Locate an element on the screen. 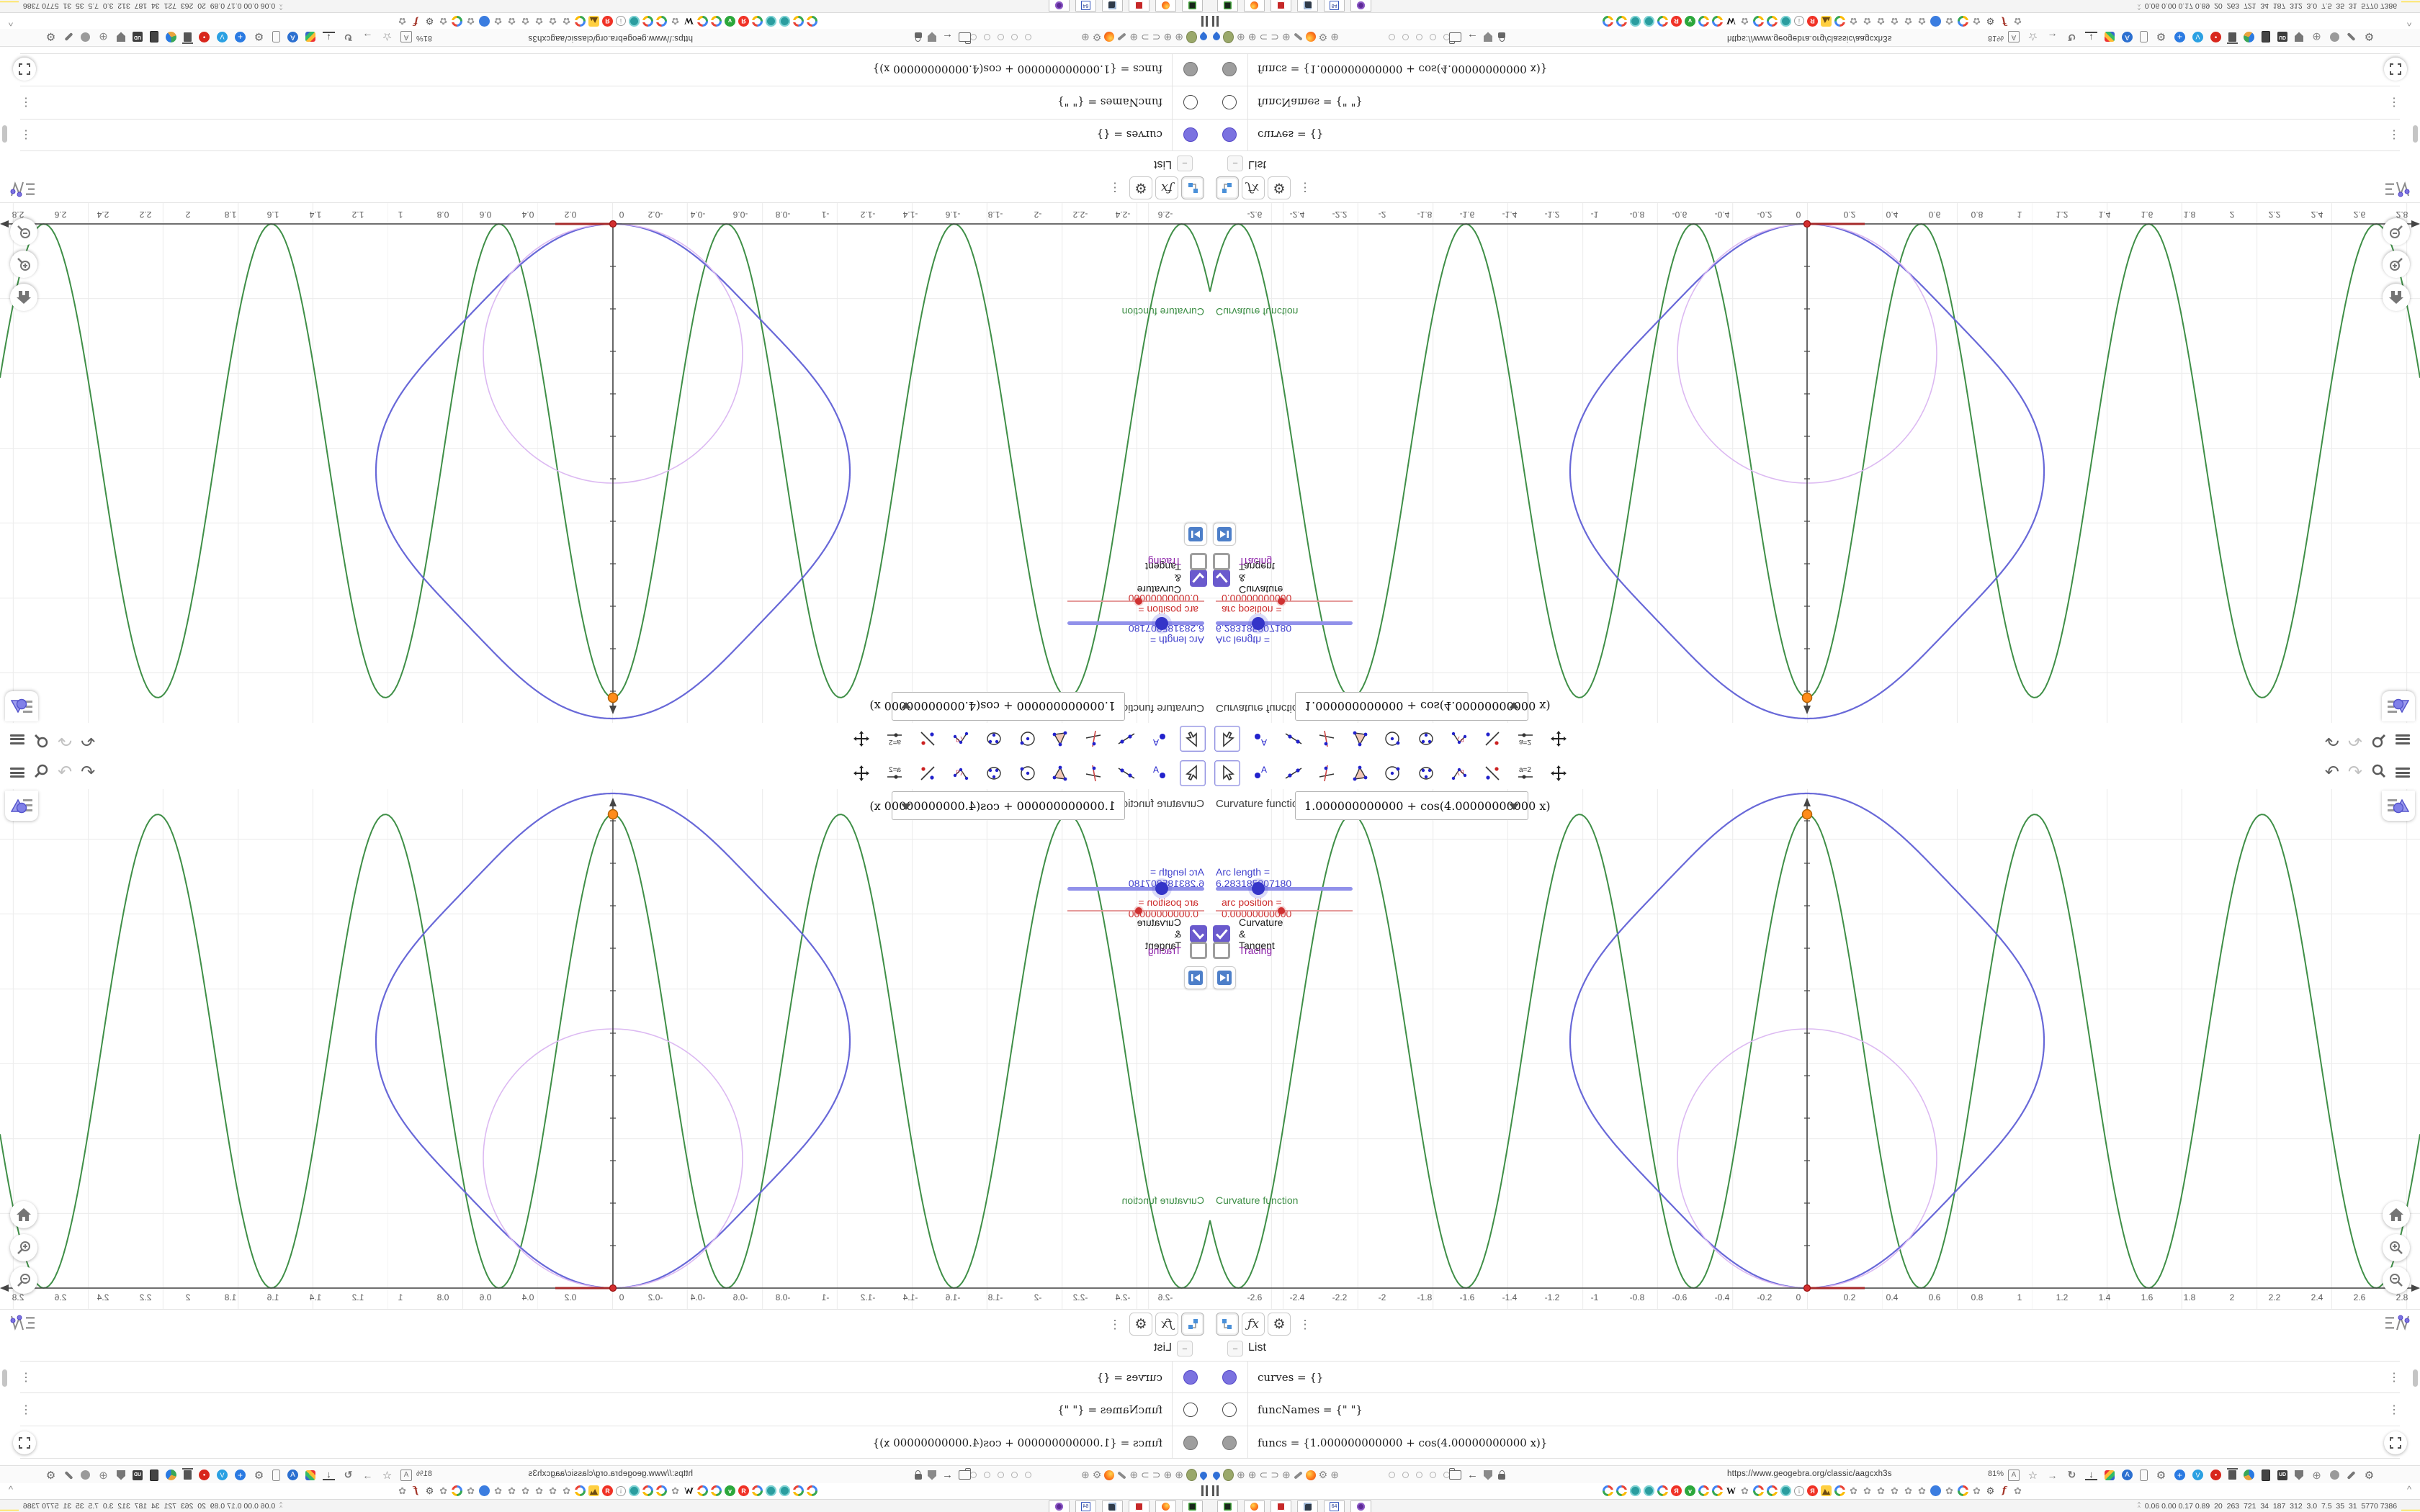  reload-extension-icon: ↻ is located at coordinates (348, 1475).